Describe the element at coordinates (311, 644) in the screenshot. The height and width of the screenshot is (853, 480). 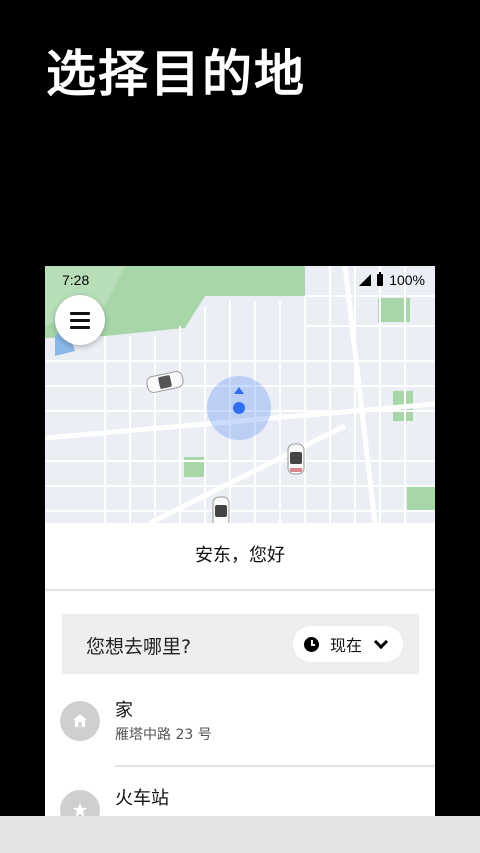
I see `clock-icon` at that location.